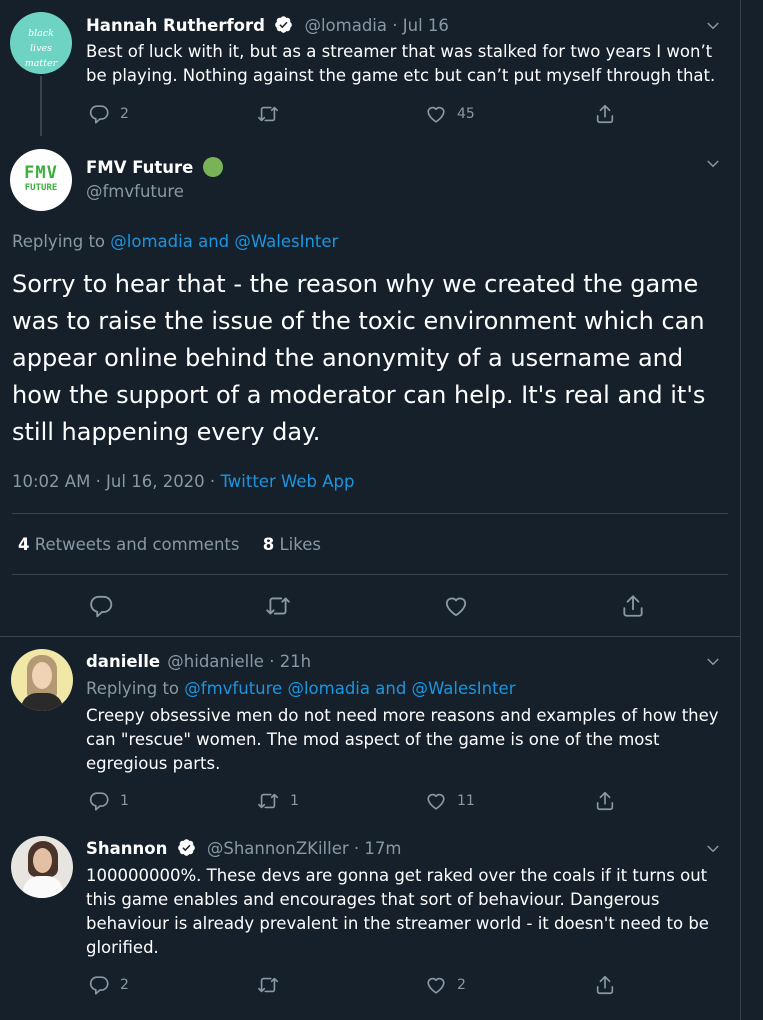  Describe the element at coordinates (123, 661) in the screenshot. I see `display-name: danielle` at that location.